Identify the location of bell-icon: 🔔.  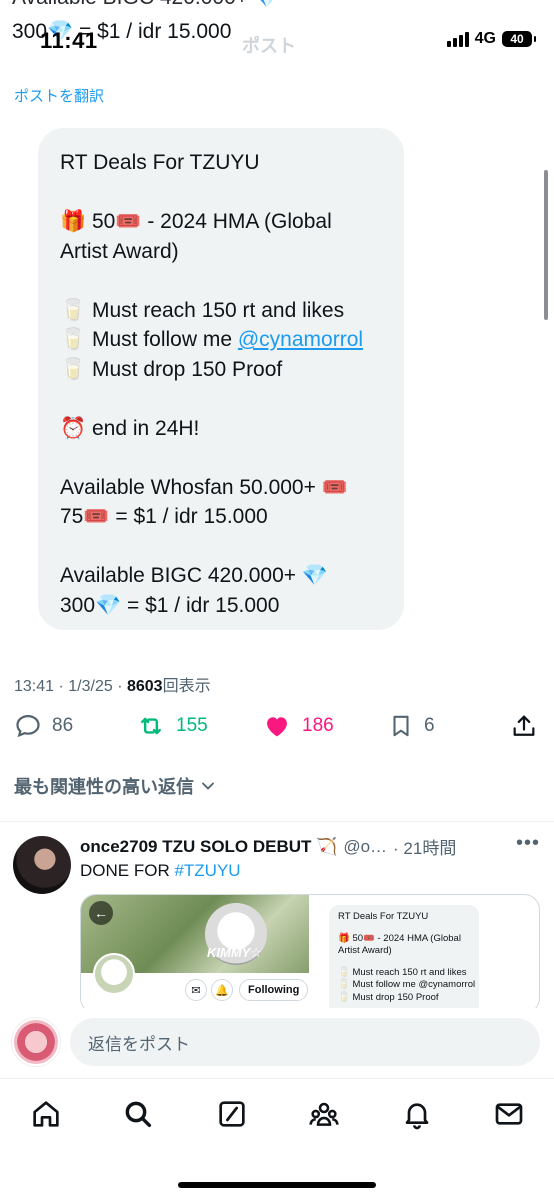
(222, 990).